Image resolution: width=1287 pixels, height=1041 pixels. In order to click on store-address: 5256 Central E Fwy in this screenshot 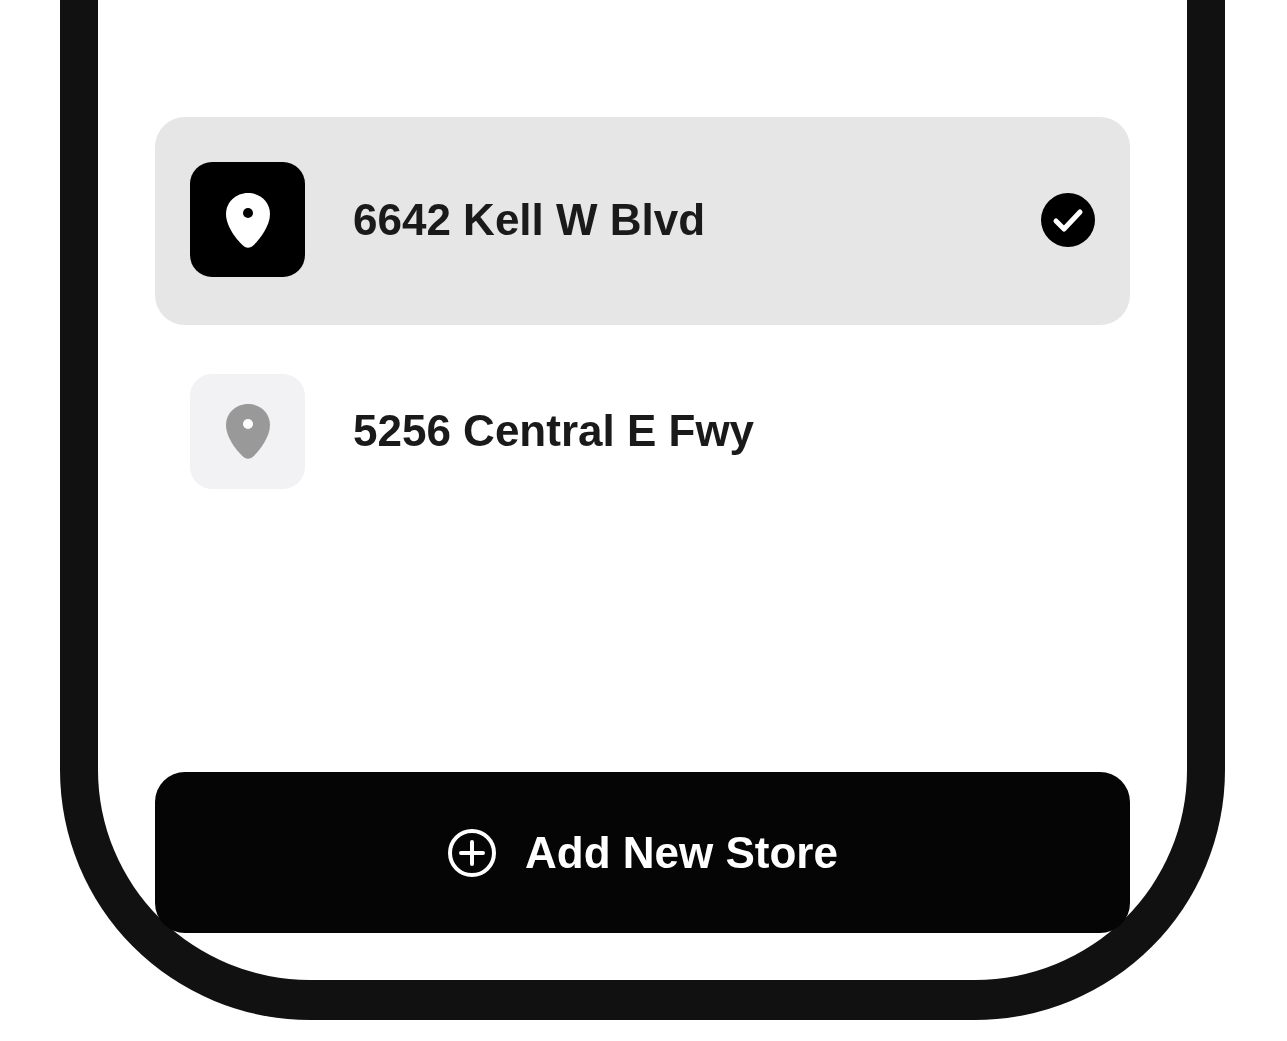, I will do `click(554, 431)`.